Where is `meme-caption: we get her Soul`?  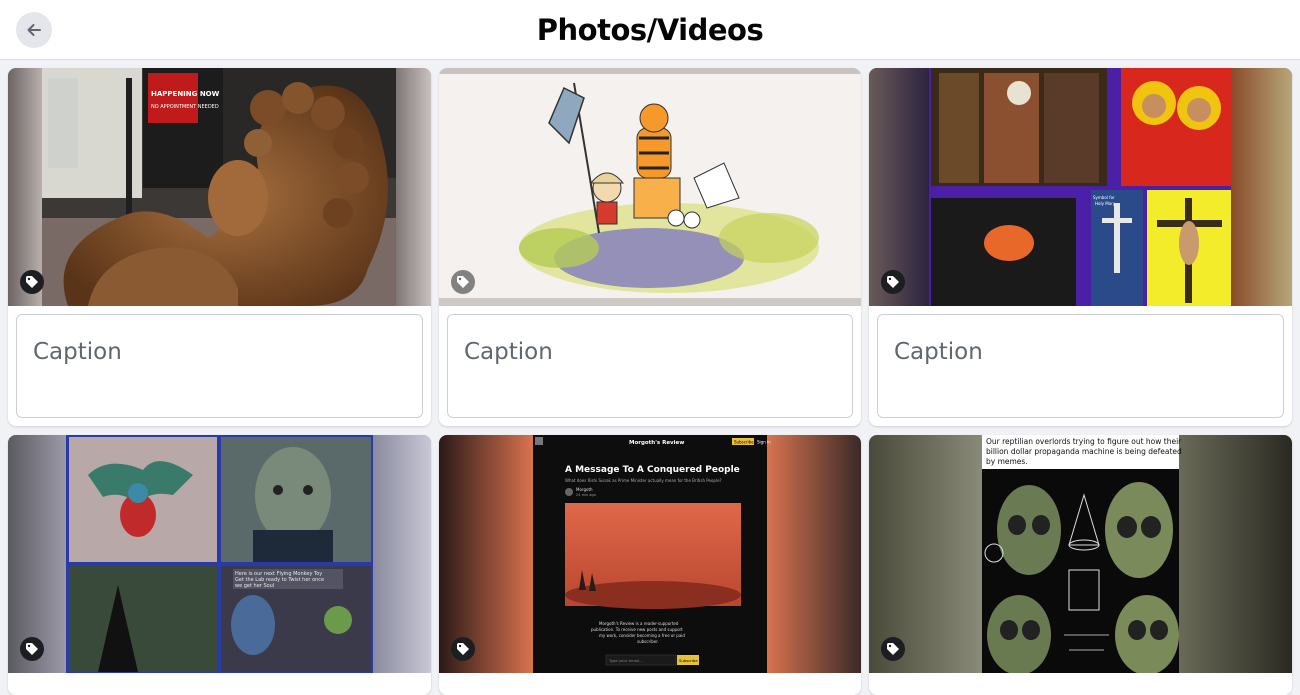 meme-caption: we get her Soul is located at coordinates (254, 586).